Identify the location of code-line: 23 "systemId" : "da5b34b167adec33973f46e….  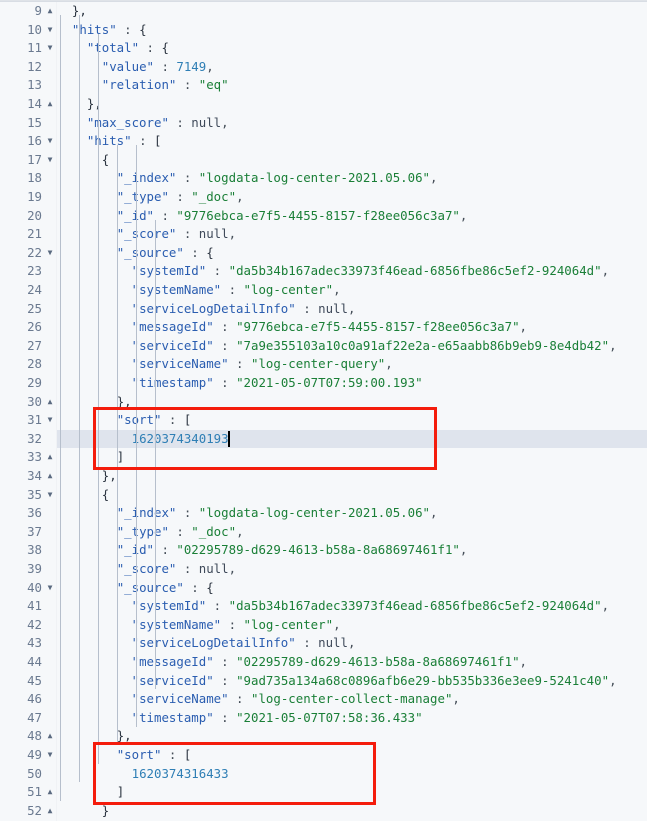
(323, 271).